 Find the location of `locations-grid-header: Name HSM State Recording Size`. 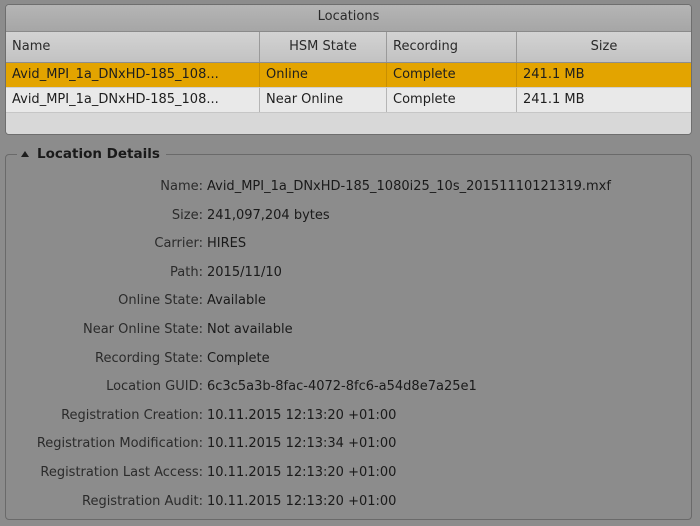

locations-grid-header: Name HSM State Recording Size is located at coordinates (348, 47).